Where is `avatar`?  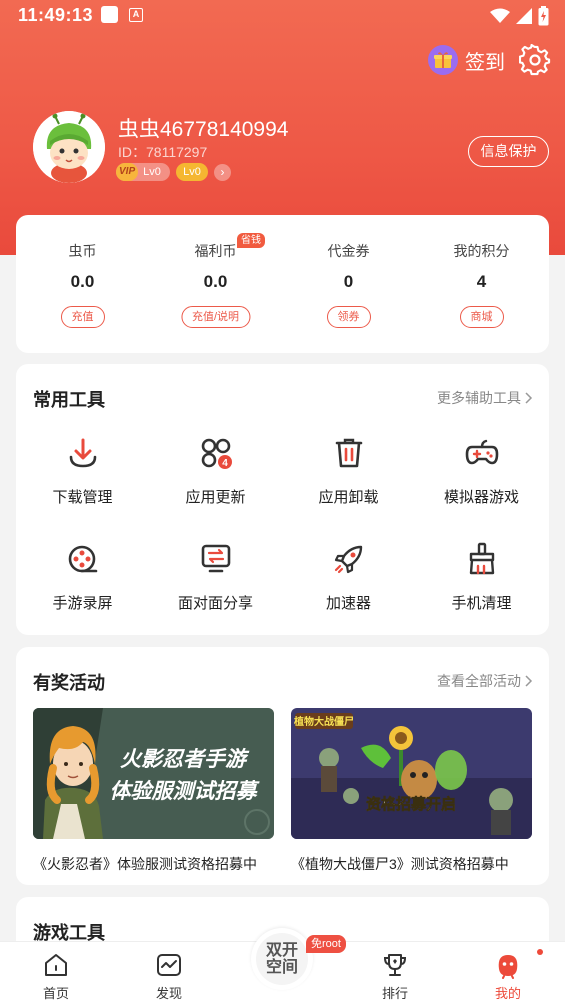 avatar is located at coordinates (69, 147).